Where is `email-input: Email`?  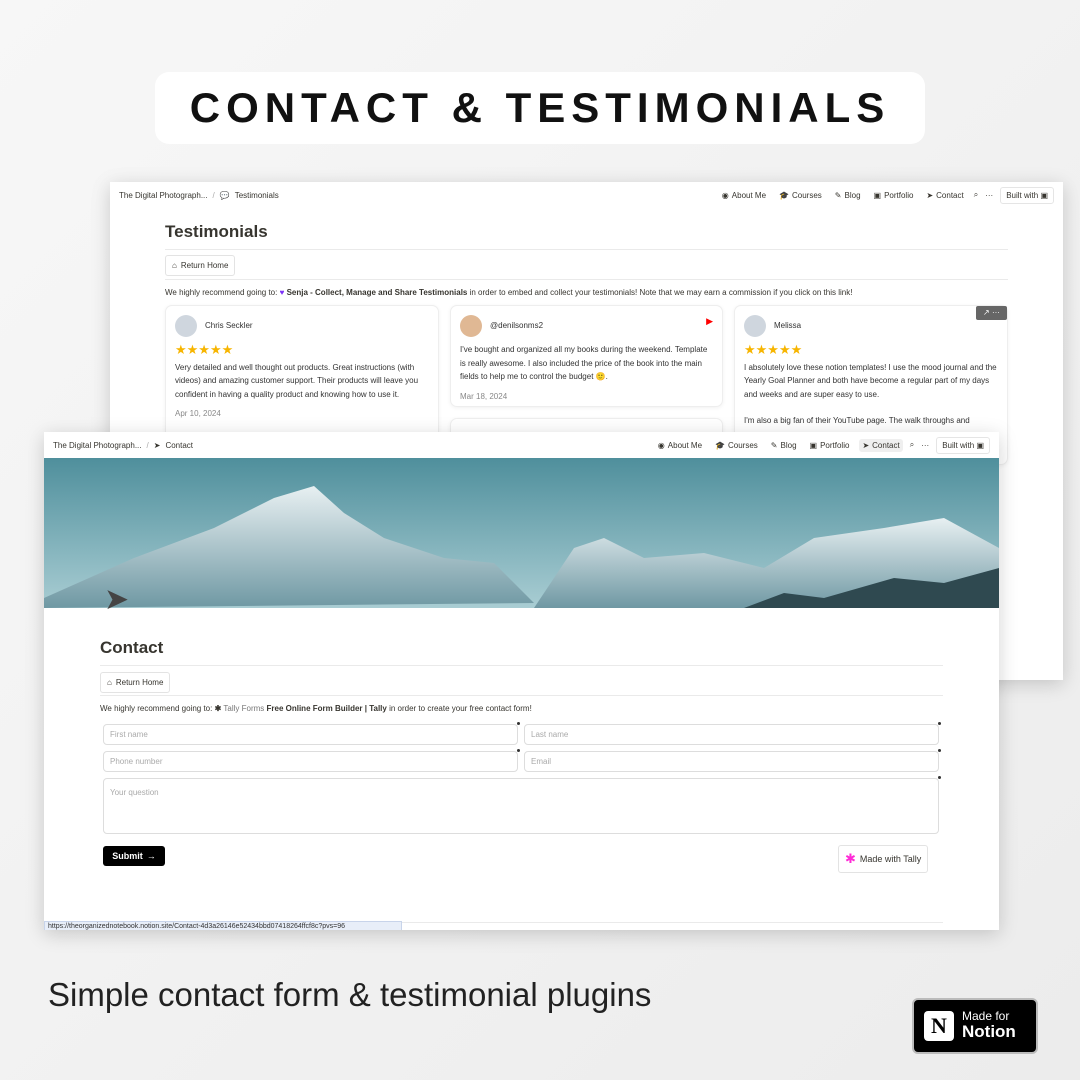 email-input: Email is located at coordinates (731, 761).